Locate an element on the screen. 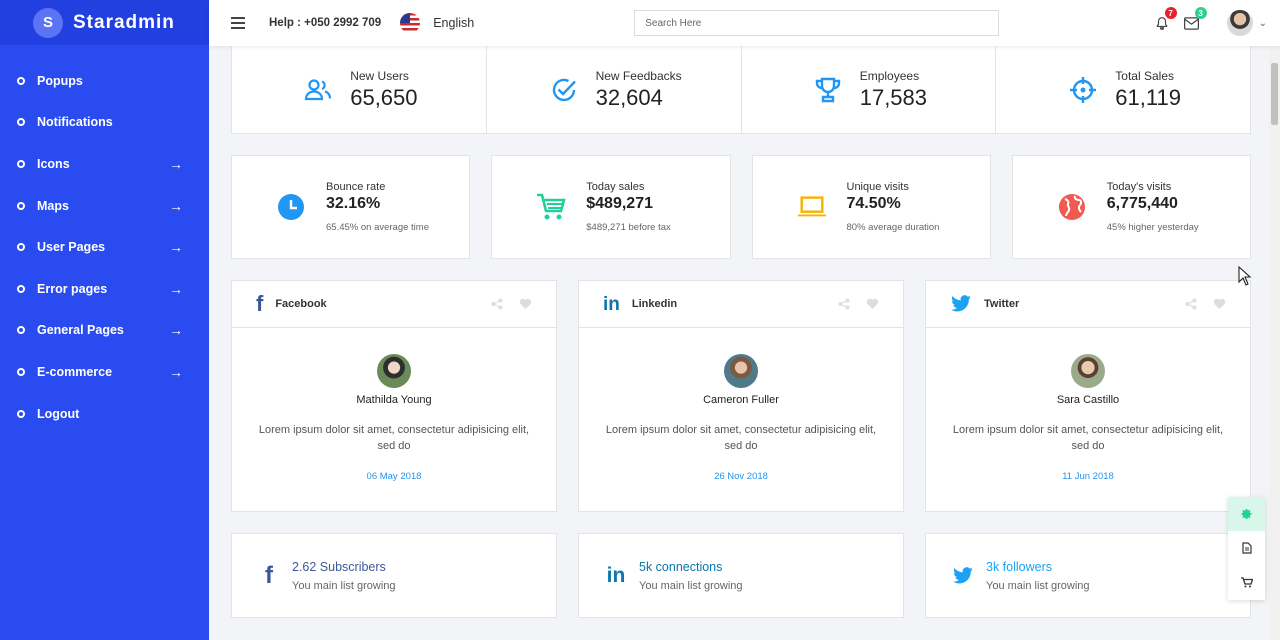 This screenshot has height=640, width=1280. social-network-name: Facebook is located at coordinates (301, 304).